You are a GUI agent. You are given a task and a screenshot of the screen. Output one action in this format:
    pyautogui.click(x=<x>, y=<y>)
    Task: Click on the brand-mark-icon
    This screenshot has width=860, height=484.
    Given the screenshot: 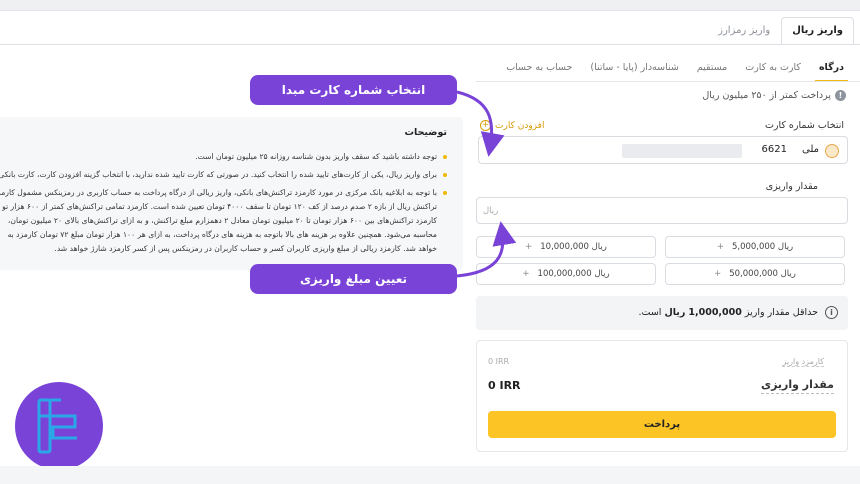 What is the action you would take?
    pyautogui.click(x=57, y=426)
    